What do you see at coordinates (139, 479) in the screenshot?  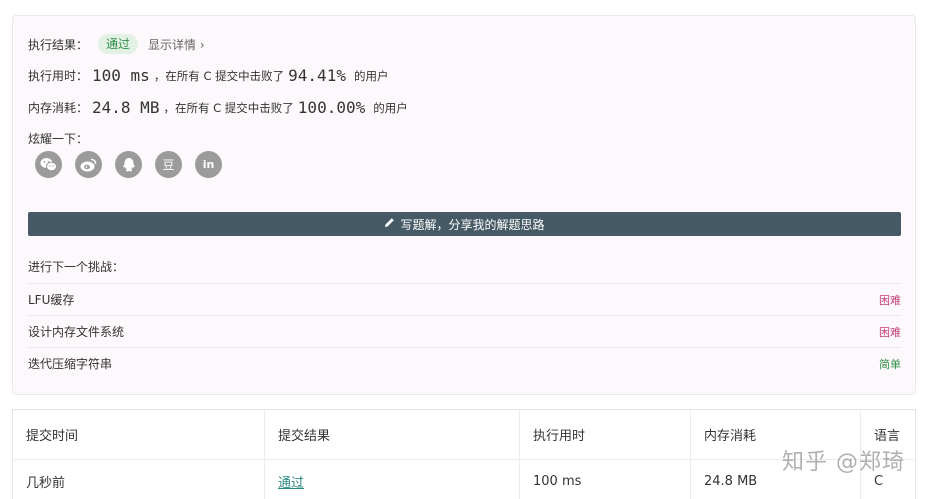 I see `cell-submit-time: 几秒前` at bounding box center [139, 479].